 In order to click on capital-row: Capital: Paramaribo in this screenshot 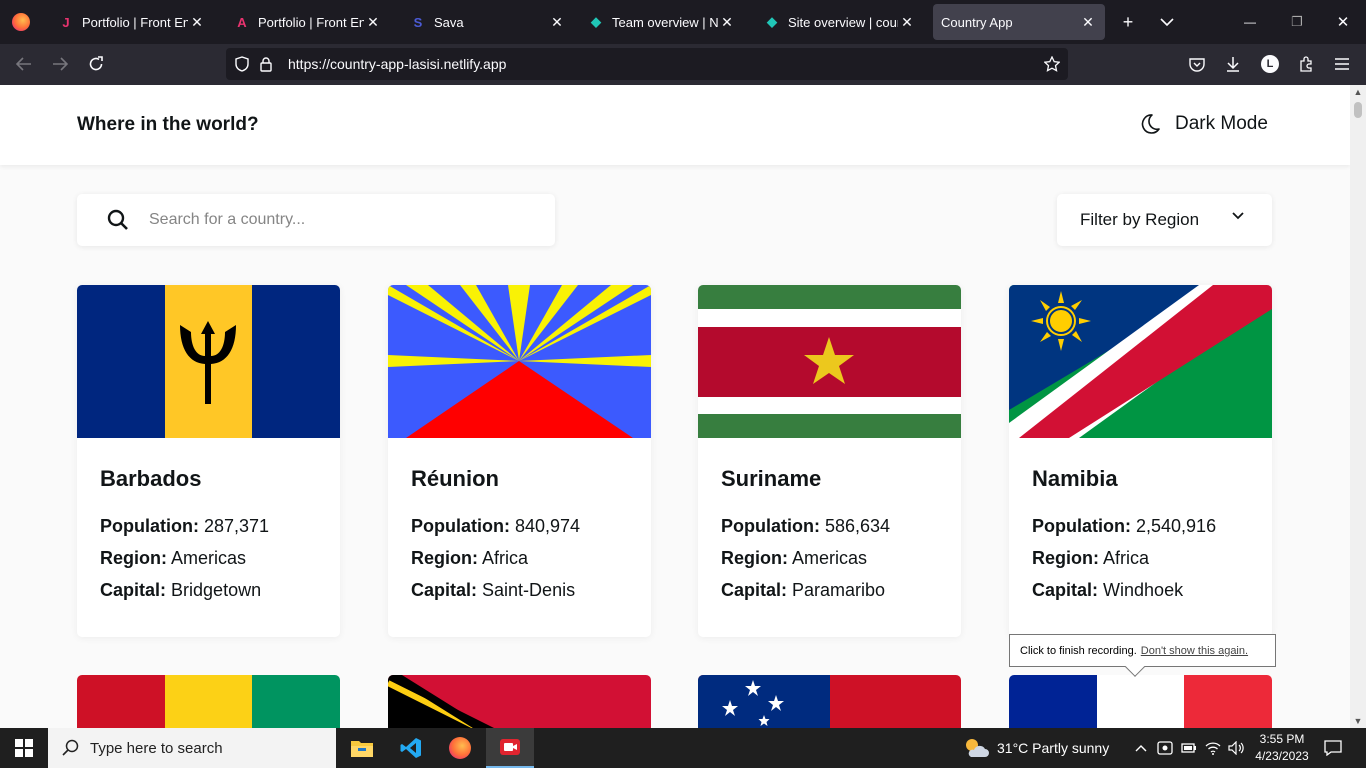, I will do `click(829, 590)`.